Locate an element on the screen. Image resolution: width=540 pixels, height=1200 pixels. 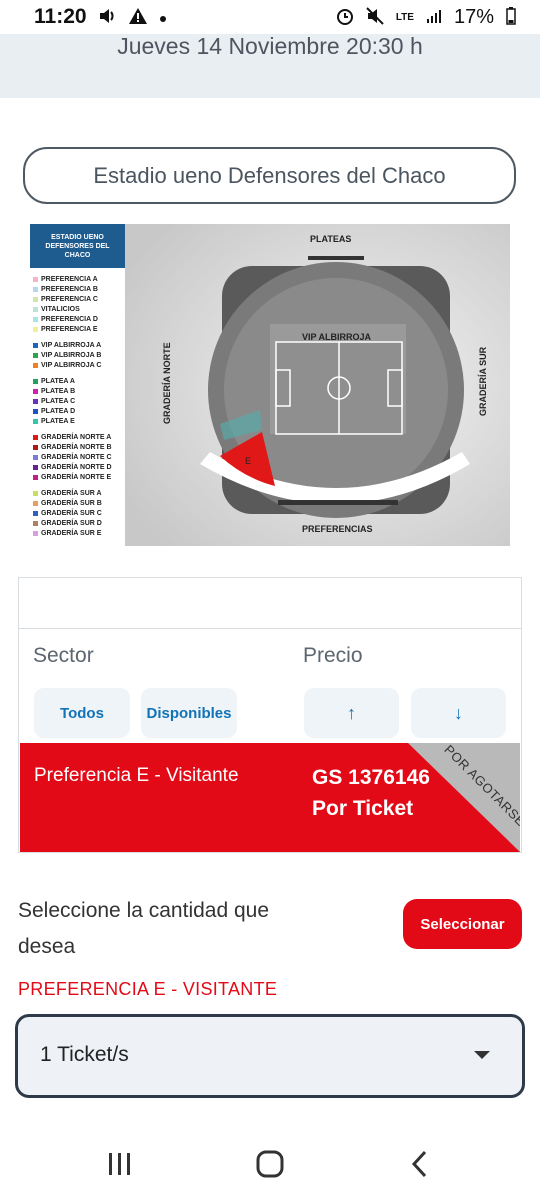
label-plateas: PLATEAS is located at coordinates (331, 239).